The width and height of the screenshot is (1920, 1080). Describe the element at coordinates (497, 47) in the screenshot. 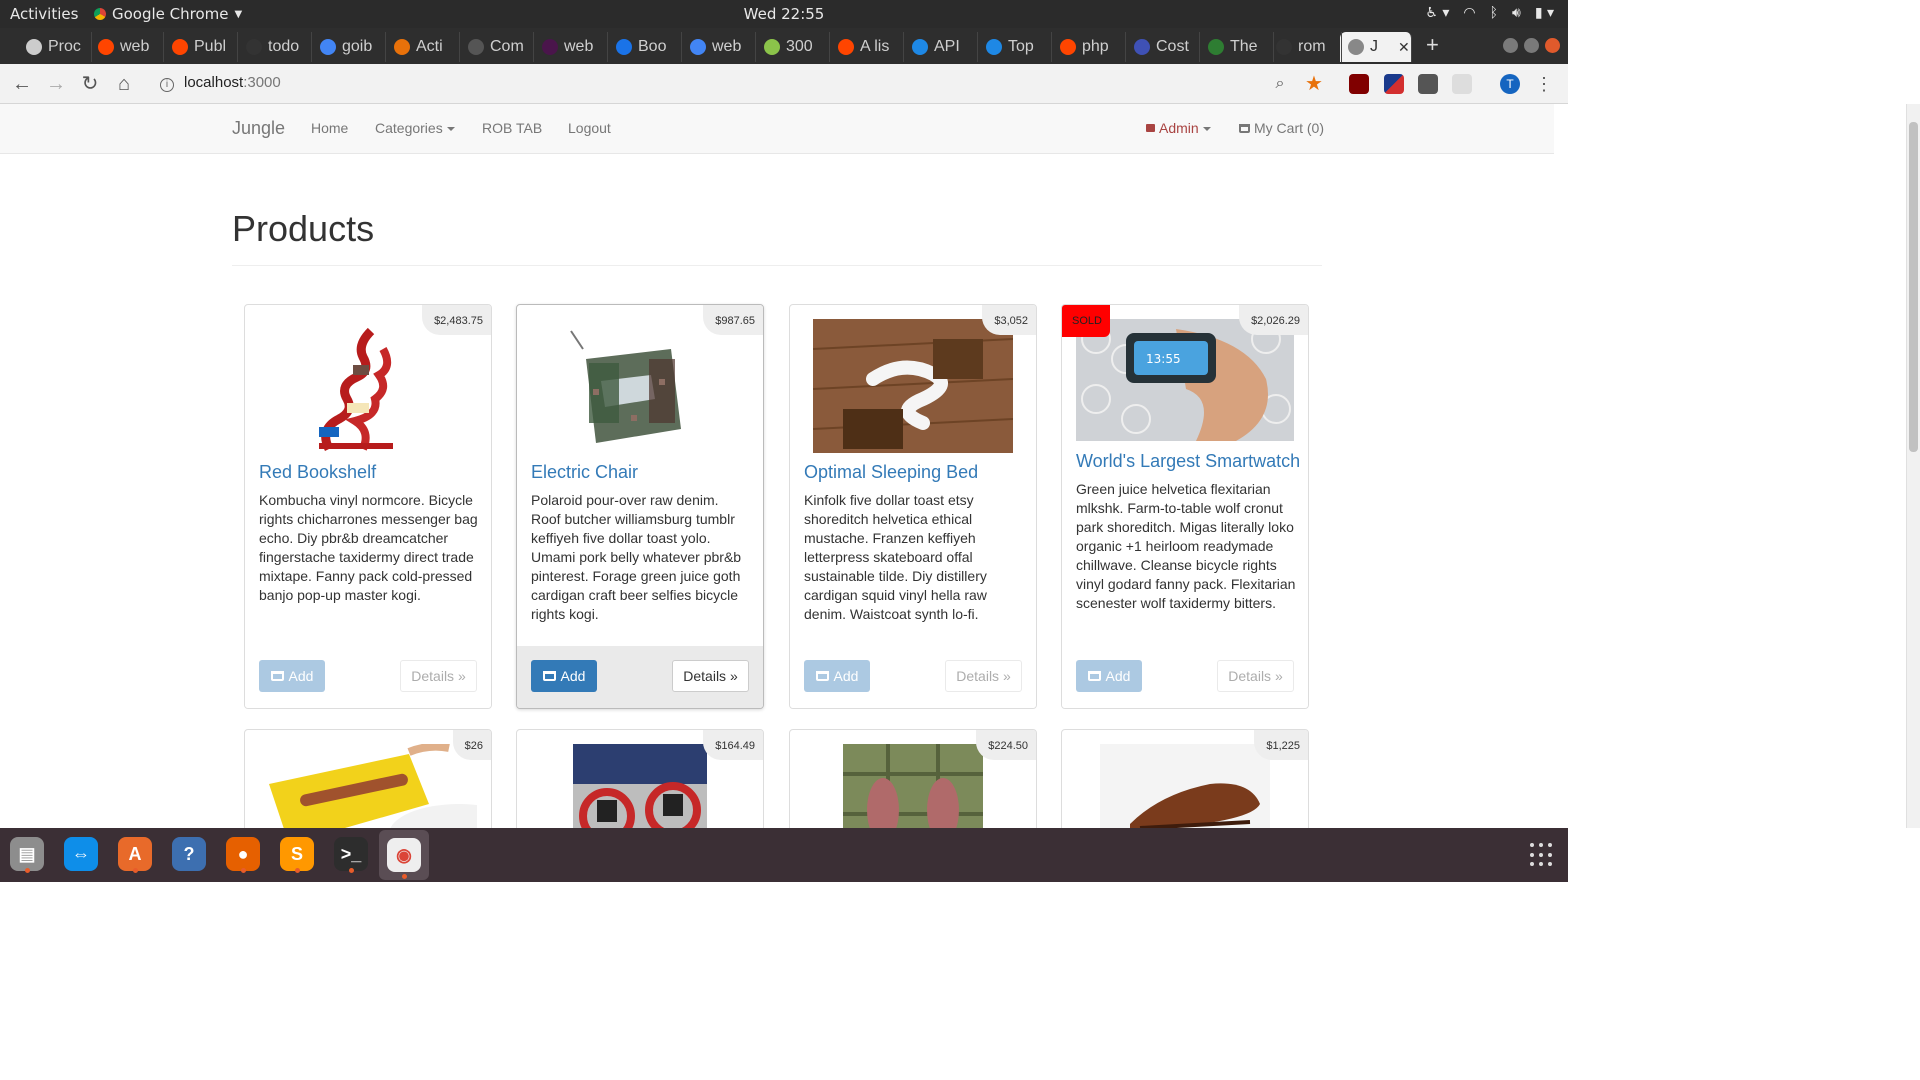

I see `tab: Com` at that location.